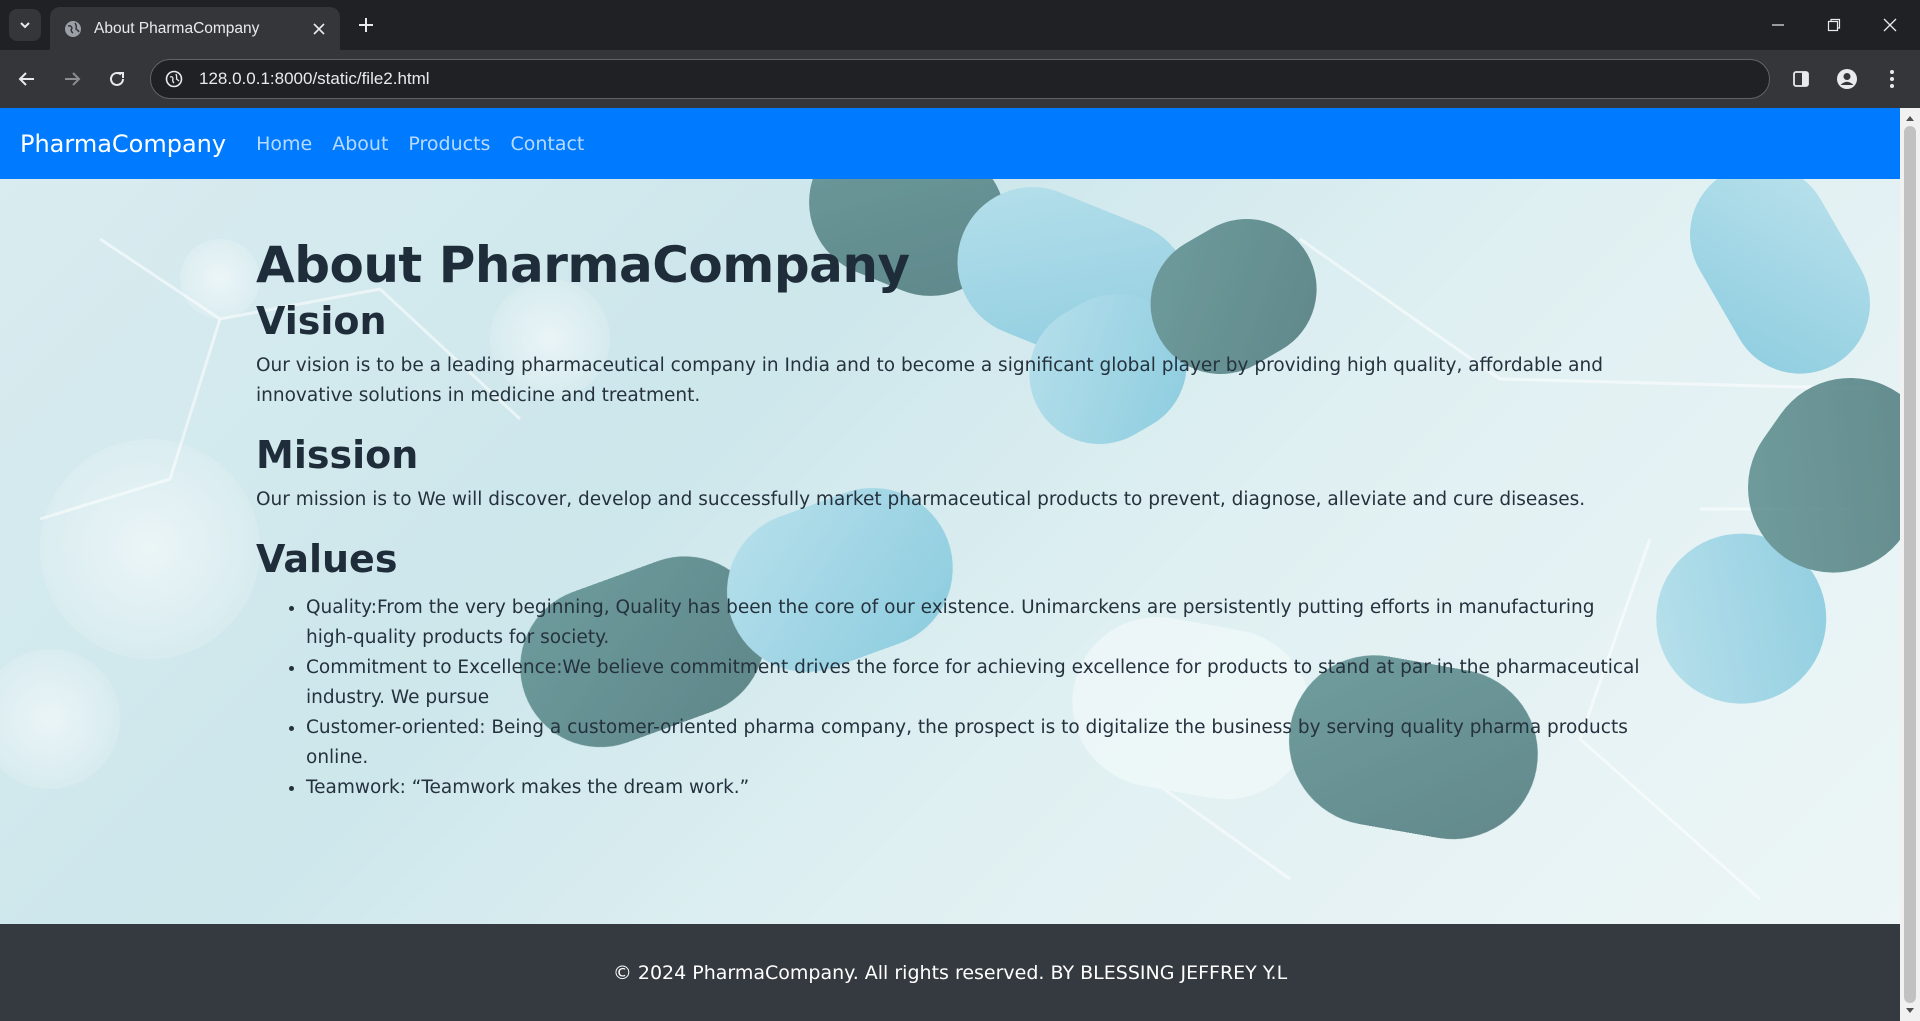 The image size is (1920, 1021). I want to click on side-panel-button, so click(1801, 79).